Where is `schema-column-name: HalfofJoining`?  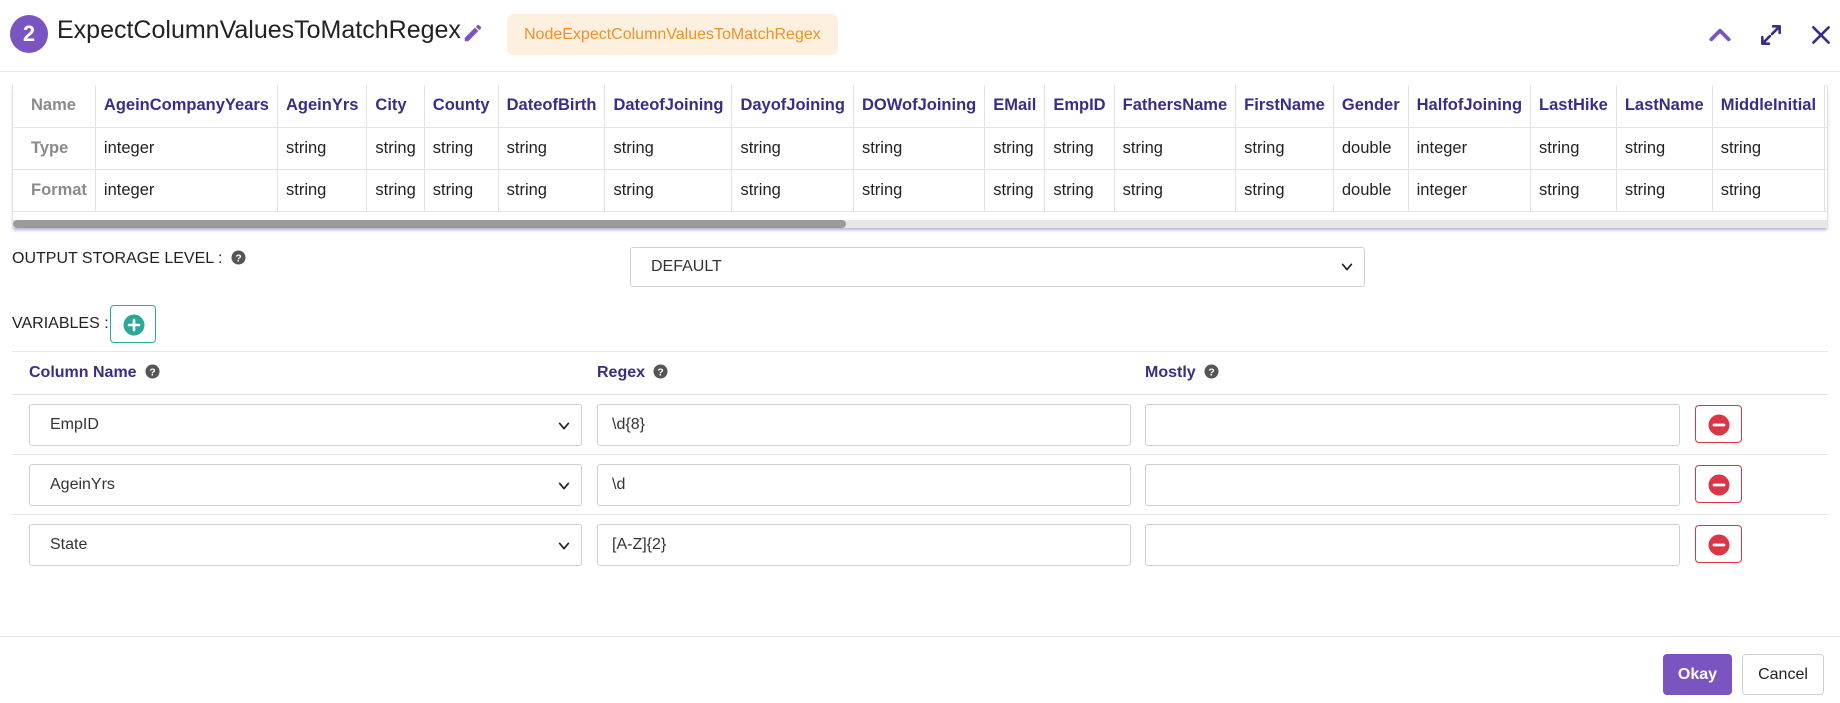
schema-column-name: HalfofJoining is located at coordinates (1470, 106).